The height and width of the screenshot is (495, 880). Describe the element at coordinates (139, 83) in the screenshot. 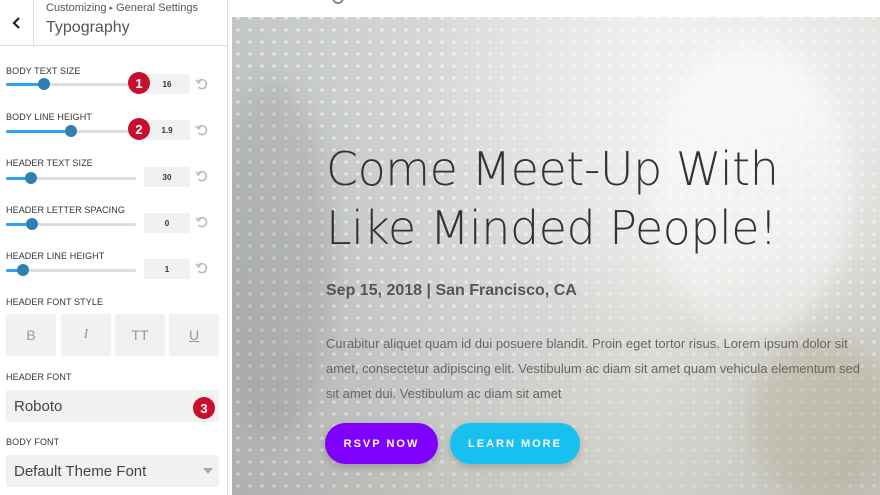

I see `callout-badge-1: 1` at that location.